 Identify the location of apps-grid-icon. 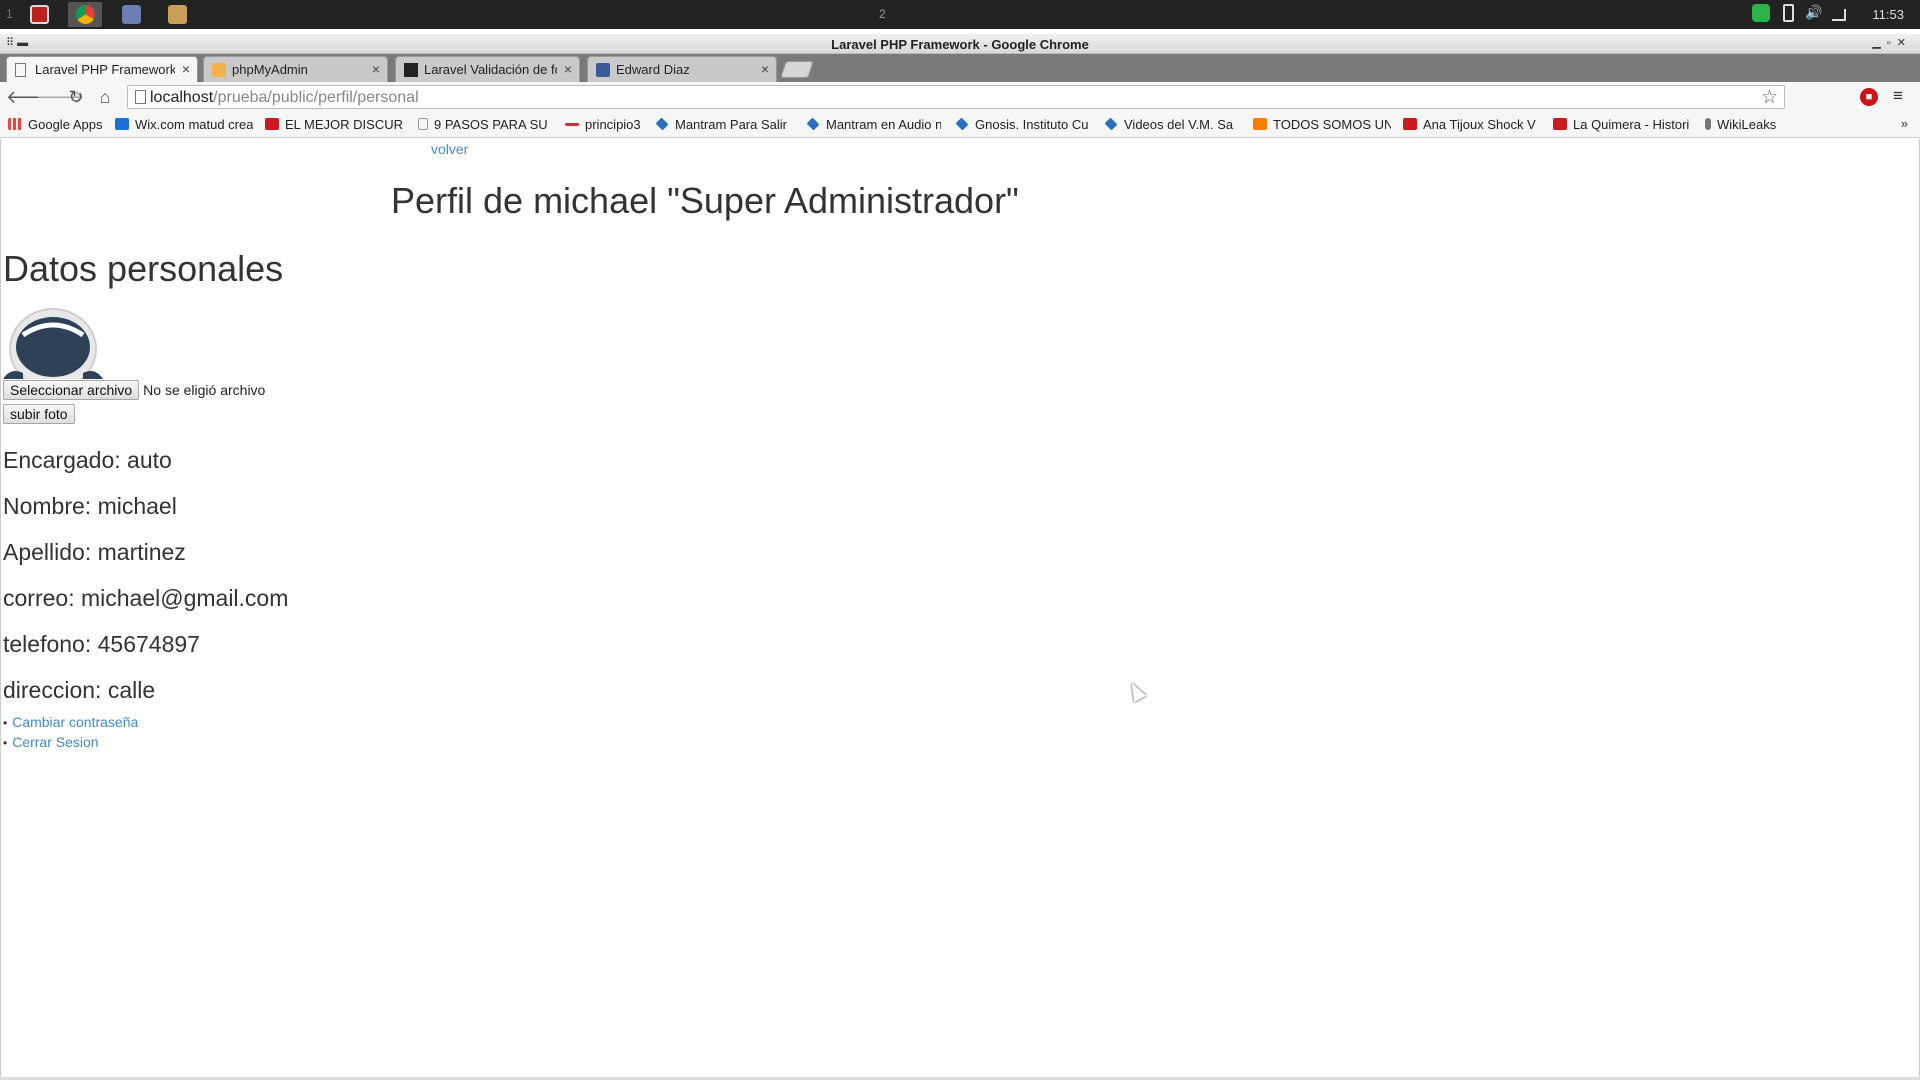
(15, 124).